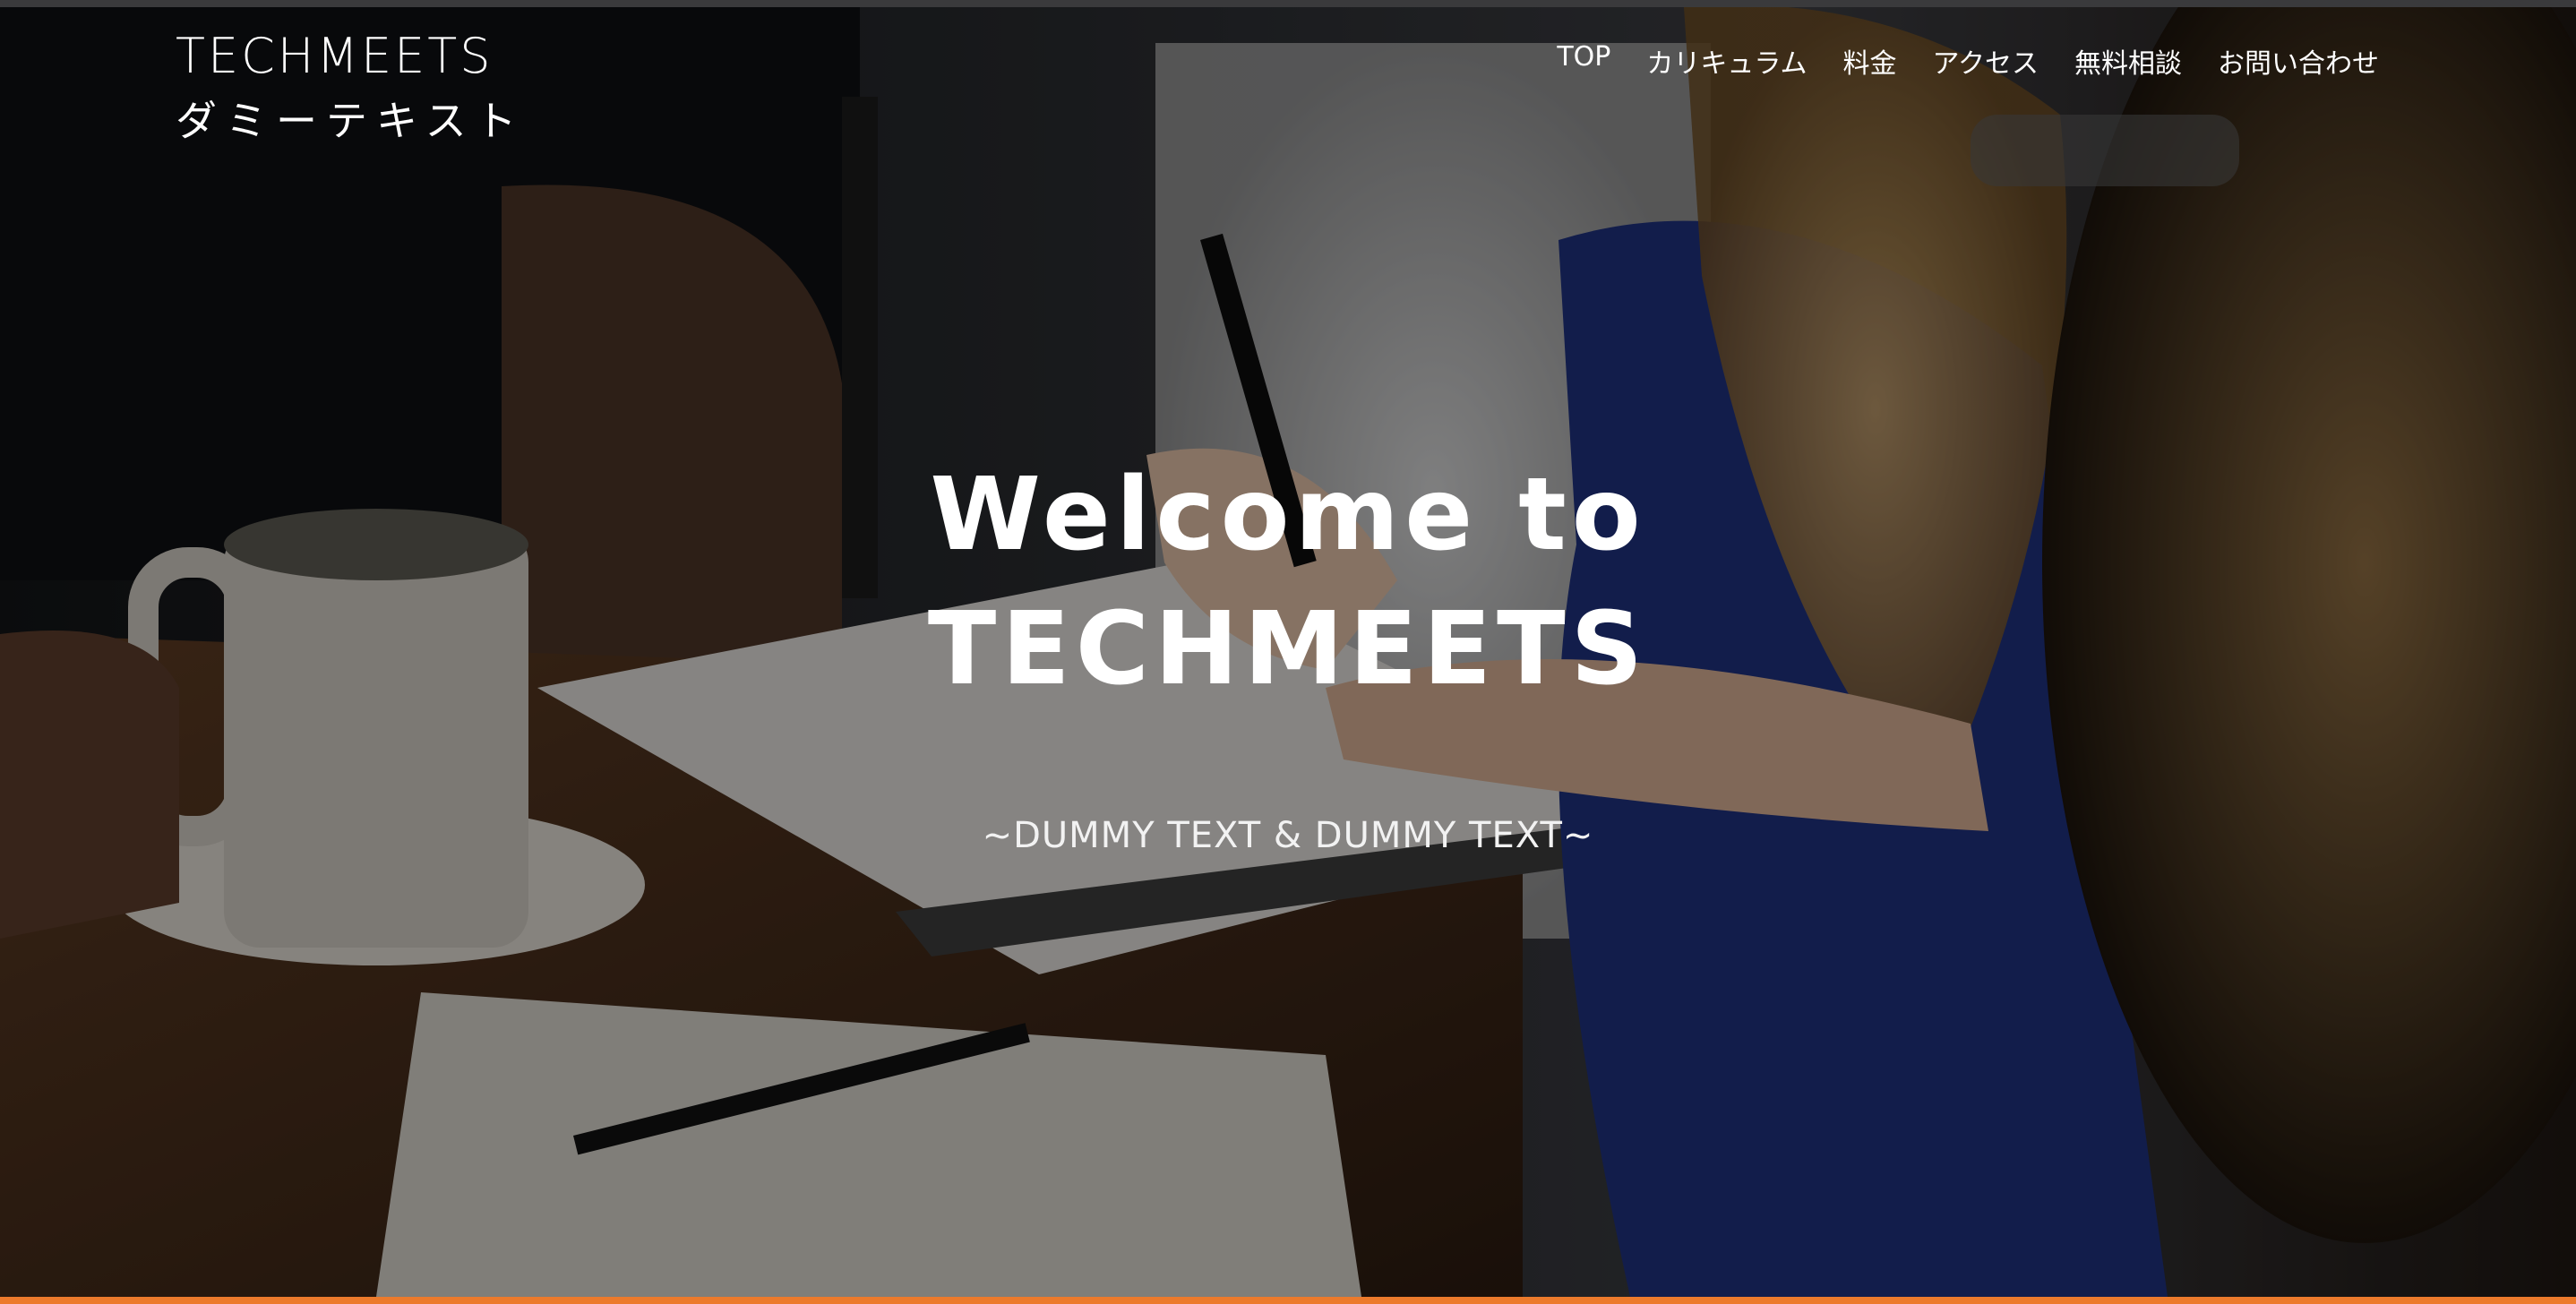 The image size is (2576, 1304). What do you see at coordinates (351, 121) in the screenshot?
I see `logo-subtitle: ダミーテキスト` at bounding box center [351, 121].